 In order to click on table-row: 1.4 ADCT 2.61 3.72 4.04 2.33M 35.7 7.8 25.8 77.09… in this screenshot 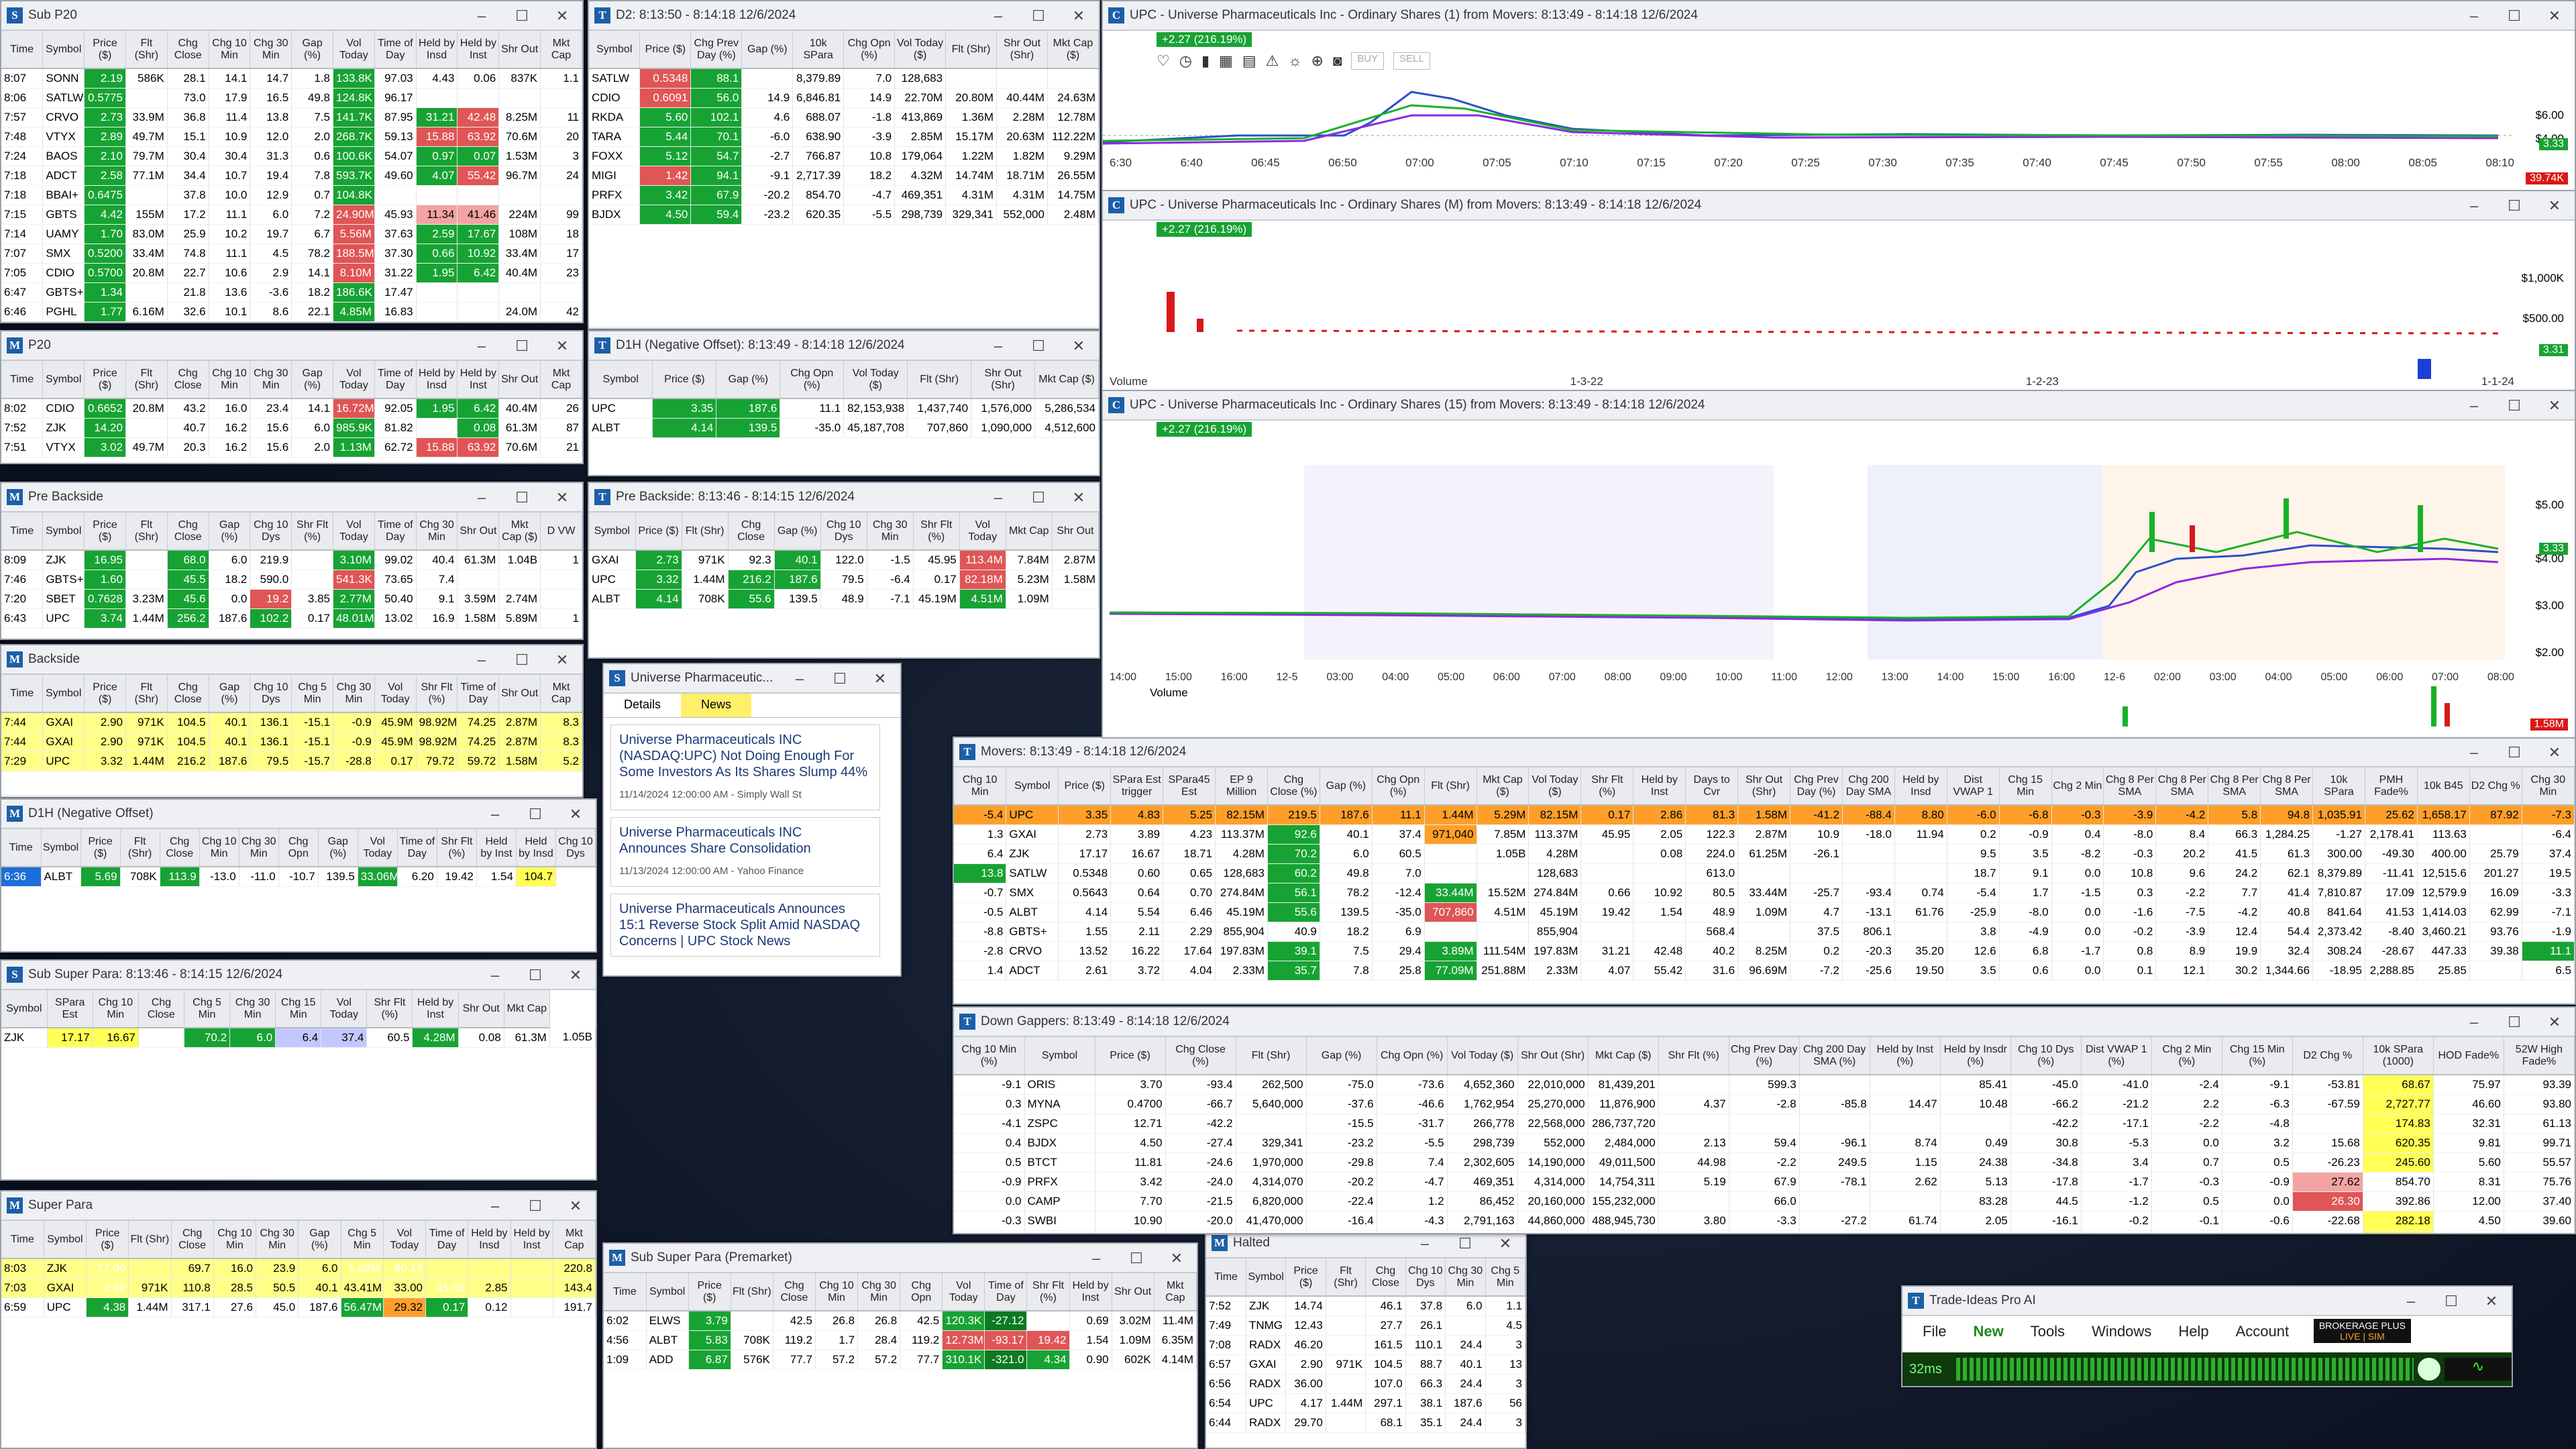, I will do `click(1764, 971)`.